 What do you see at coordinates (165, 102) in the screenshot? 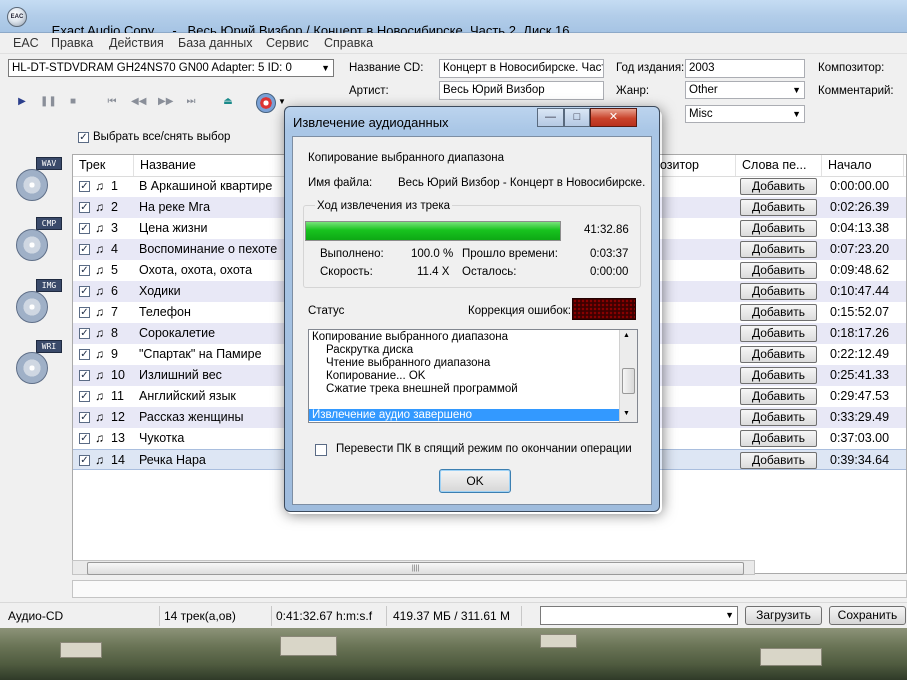
I see `next-track-button: ▶▶` at bounding box center [165, 102].